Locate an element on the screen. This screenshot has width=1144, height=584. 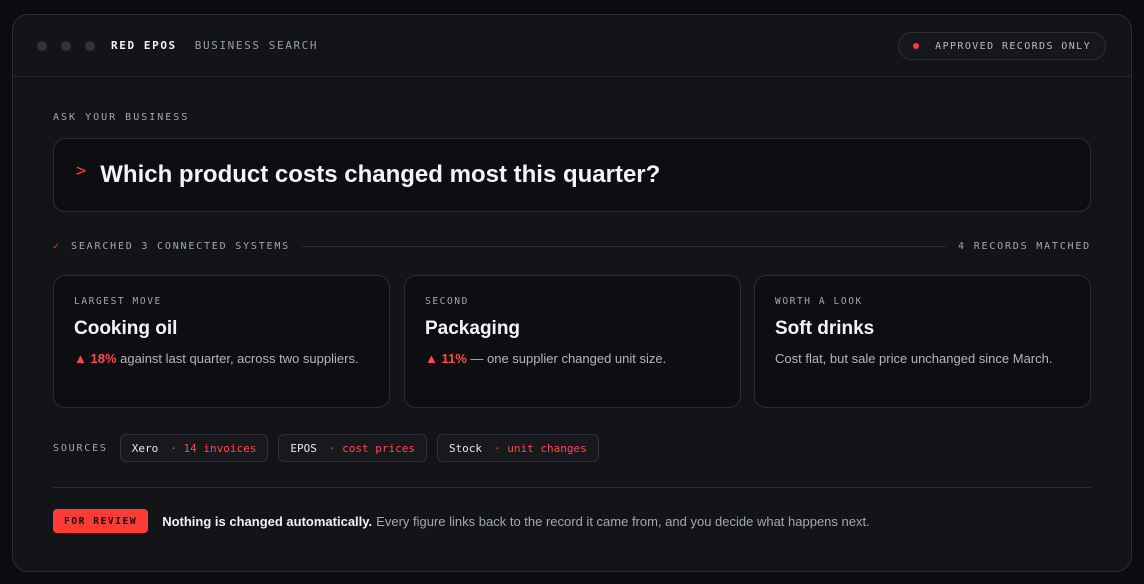
delta-up-badge: ▲ 11% is located at coordinates (446, 358).